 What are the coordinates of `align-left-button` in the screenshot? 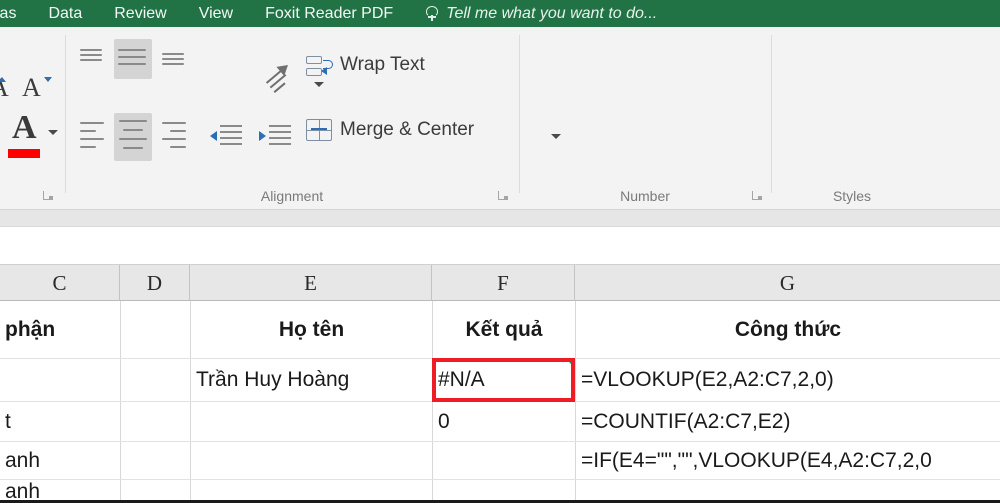 It's located at (91, 138).